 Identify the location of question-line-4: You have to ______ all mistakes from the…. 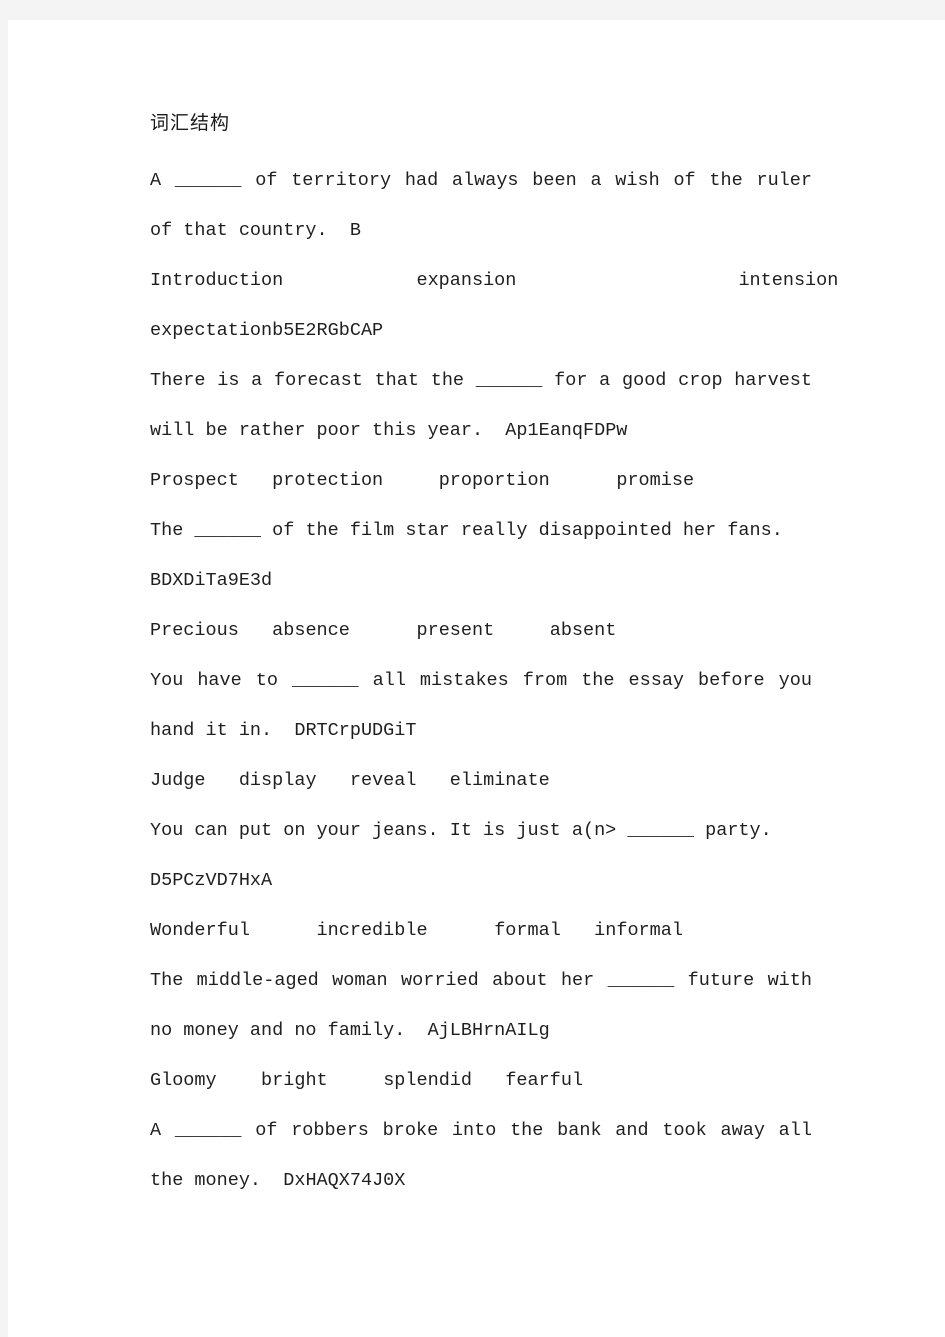
(481, 706).